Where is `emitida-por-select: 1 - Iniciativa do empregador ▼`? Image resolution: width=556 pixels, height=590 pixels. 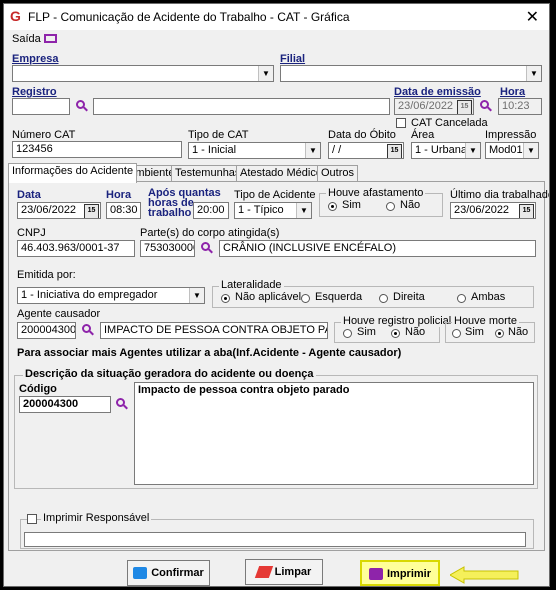 emitida-por-select: 1 - Iniciativa do empregador ▼ is located at coordinates (111, 295).